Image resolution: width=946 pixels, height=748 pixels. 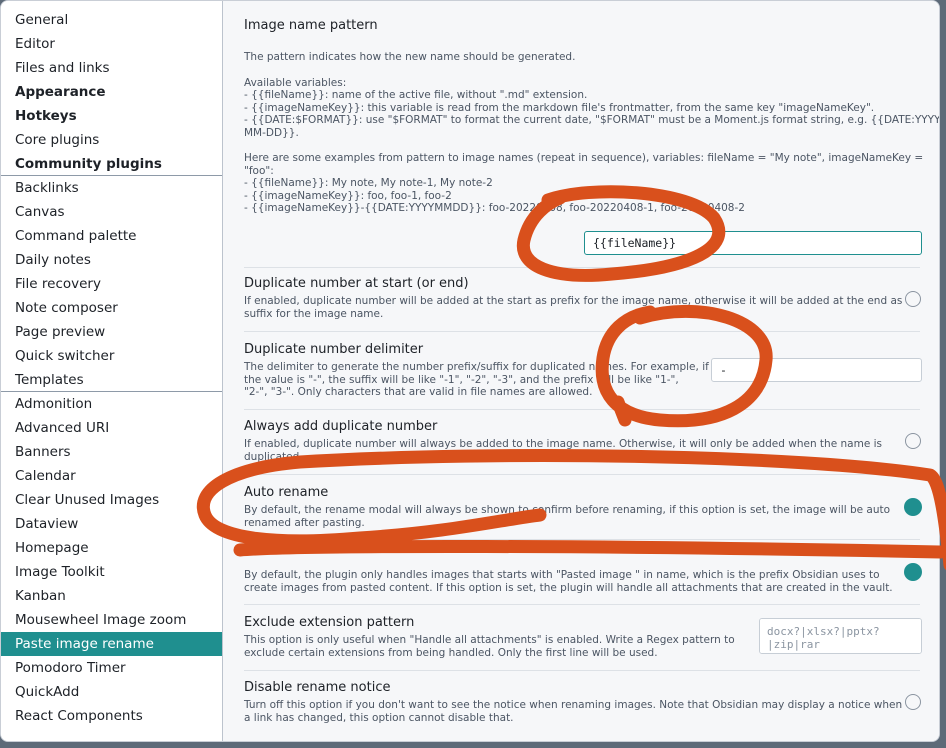 I want to click on sidebar-item-advanced-uri: Advanced URI, so click(x=111, y=428).